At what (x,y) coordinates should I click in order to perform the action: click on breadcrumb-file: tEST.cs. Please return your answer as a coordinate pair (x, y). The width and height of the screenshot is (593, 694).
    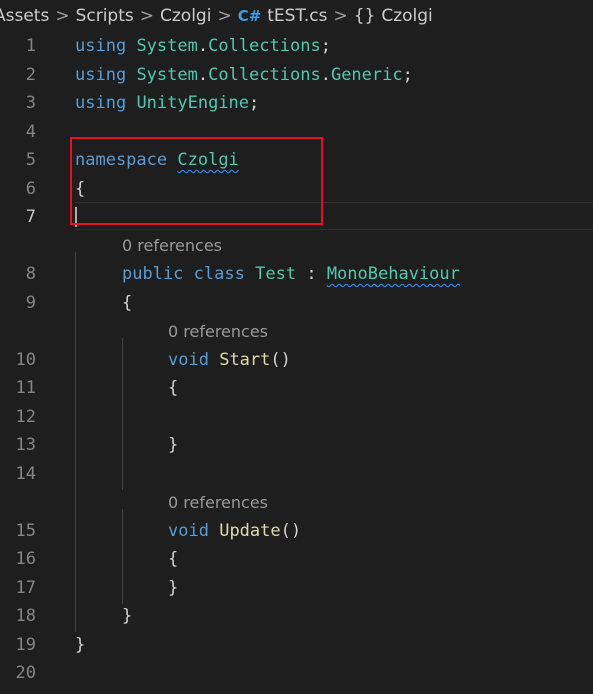
    Looking at the image, I should click on (297, 16).